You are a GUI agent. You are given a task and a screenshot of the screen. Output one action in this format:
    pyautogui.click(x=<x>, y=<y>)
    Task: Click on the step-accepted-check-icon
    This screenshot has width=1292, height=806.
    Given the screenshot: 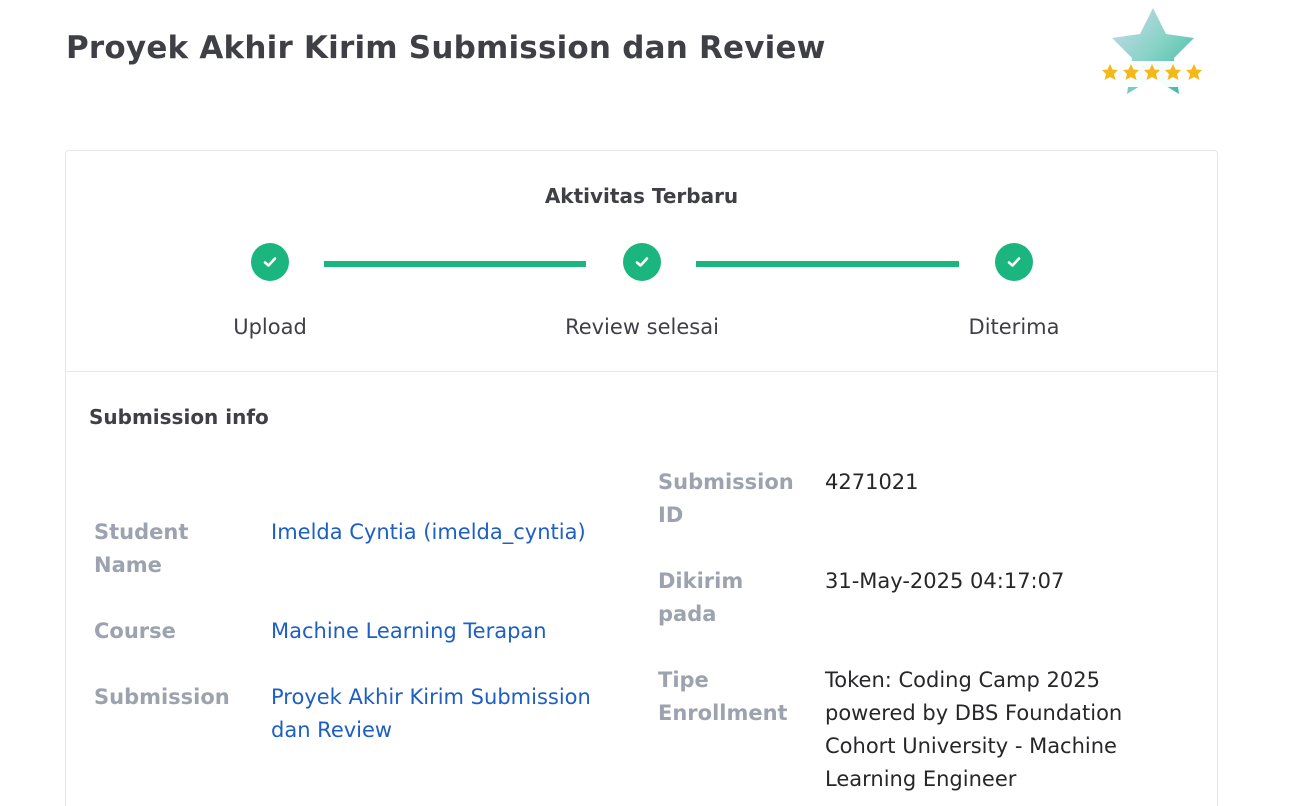 What is the action you would take?
    pyautogui.click(x=1014, y=262)
    